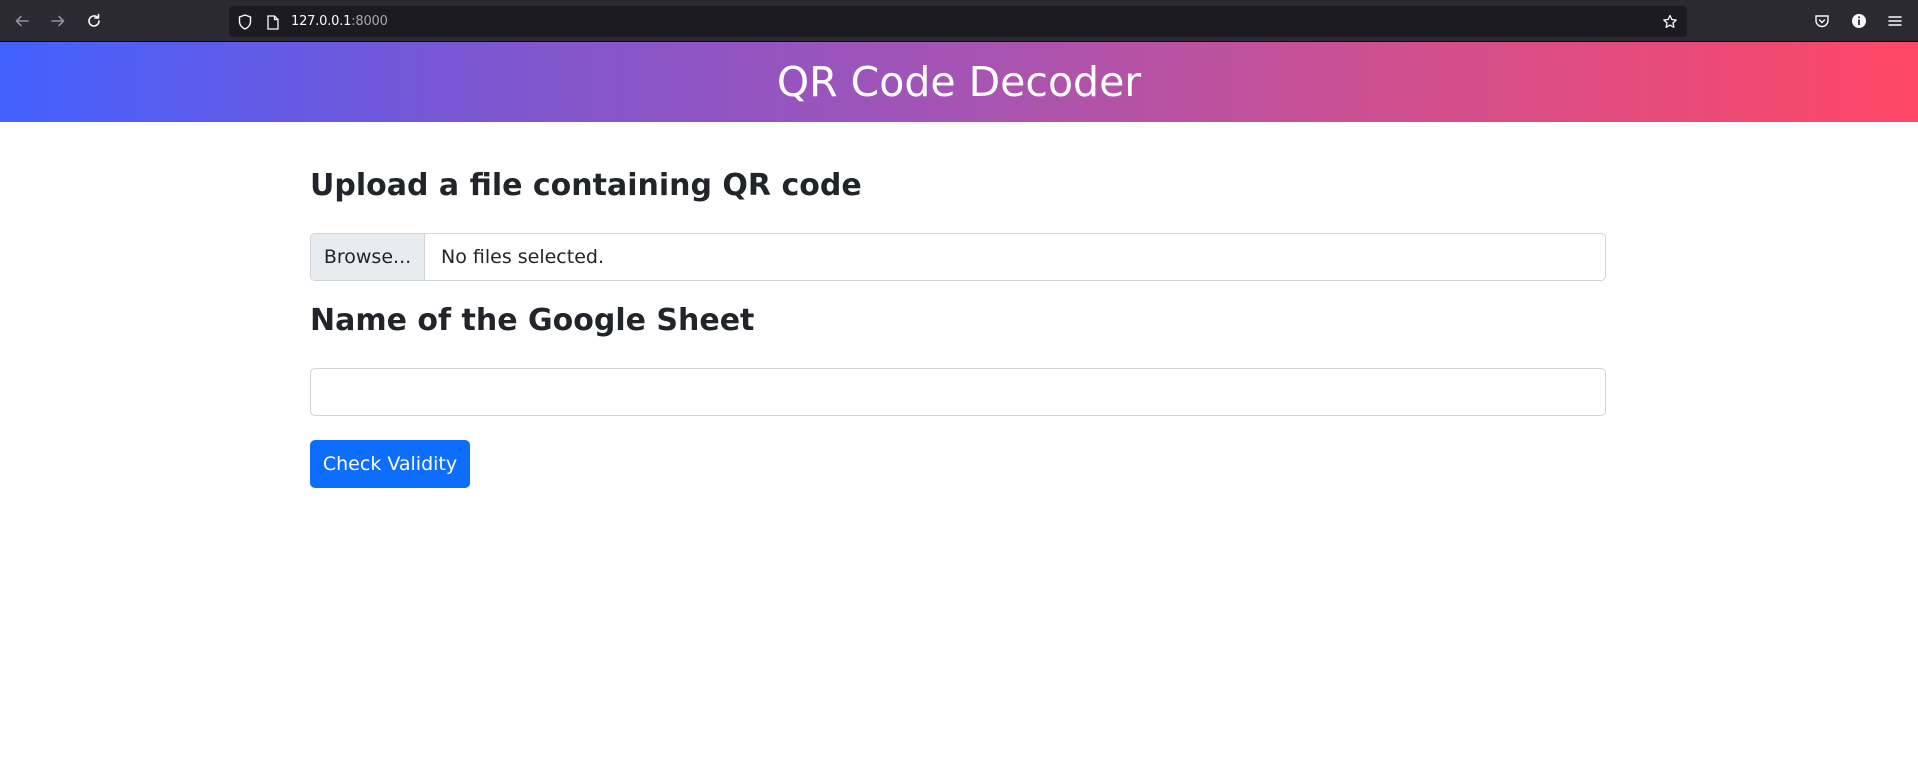 The height and width of the screenshot is (771, 1918). Describe the element at coordinates (321, 21) in the screenshot. I see `url-host: 127.0.0.1` at that location.